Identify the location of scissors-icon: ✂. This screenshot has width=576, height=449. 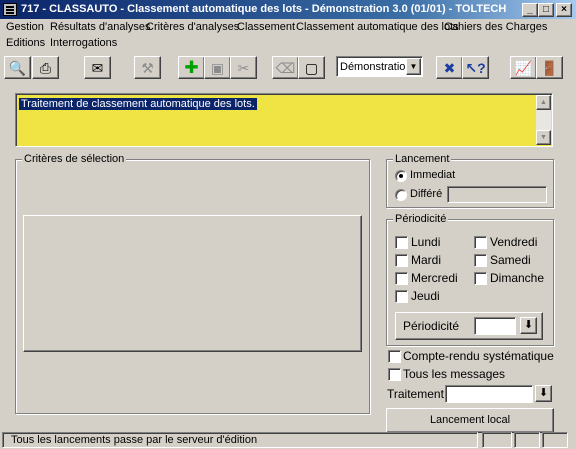
(243, 68).